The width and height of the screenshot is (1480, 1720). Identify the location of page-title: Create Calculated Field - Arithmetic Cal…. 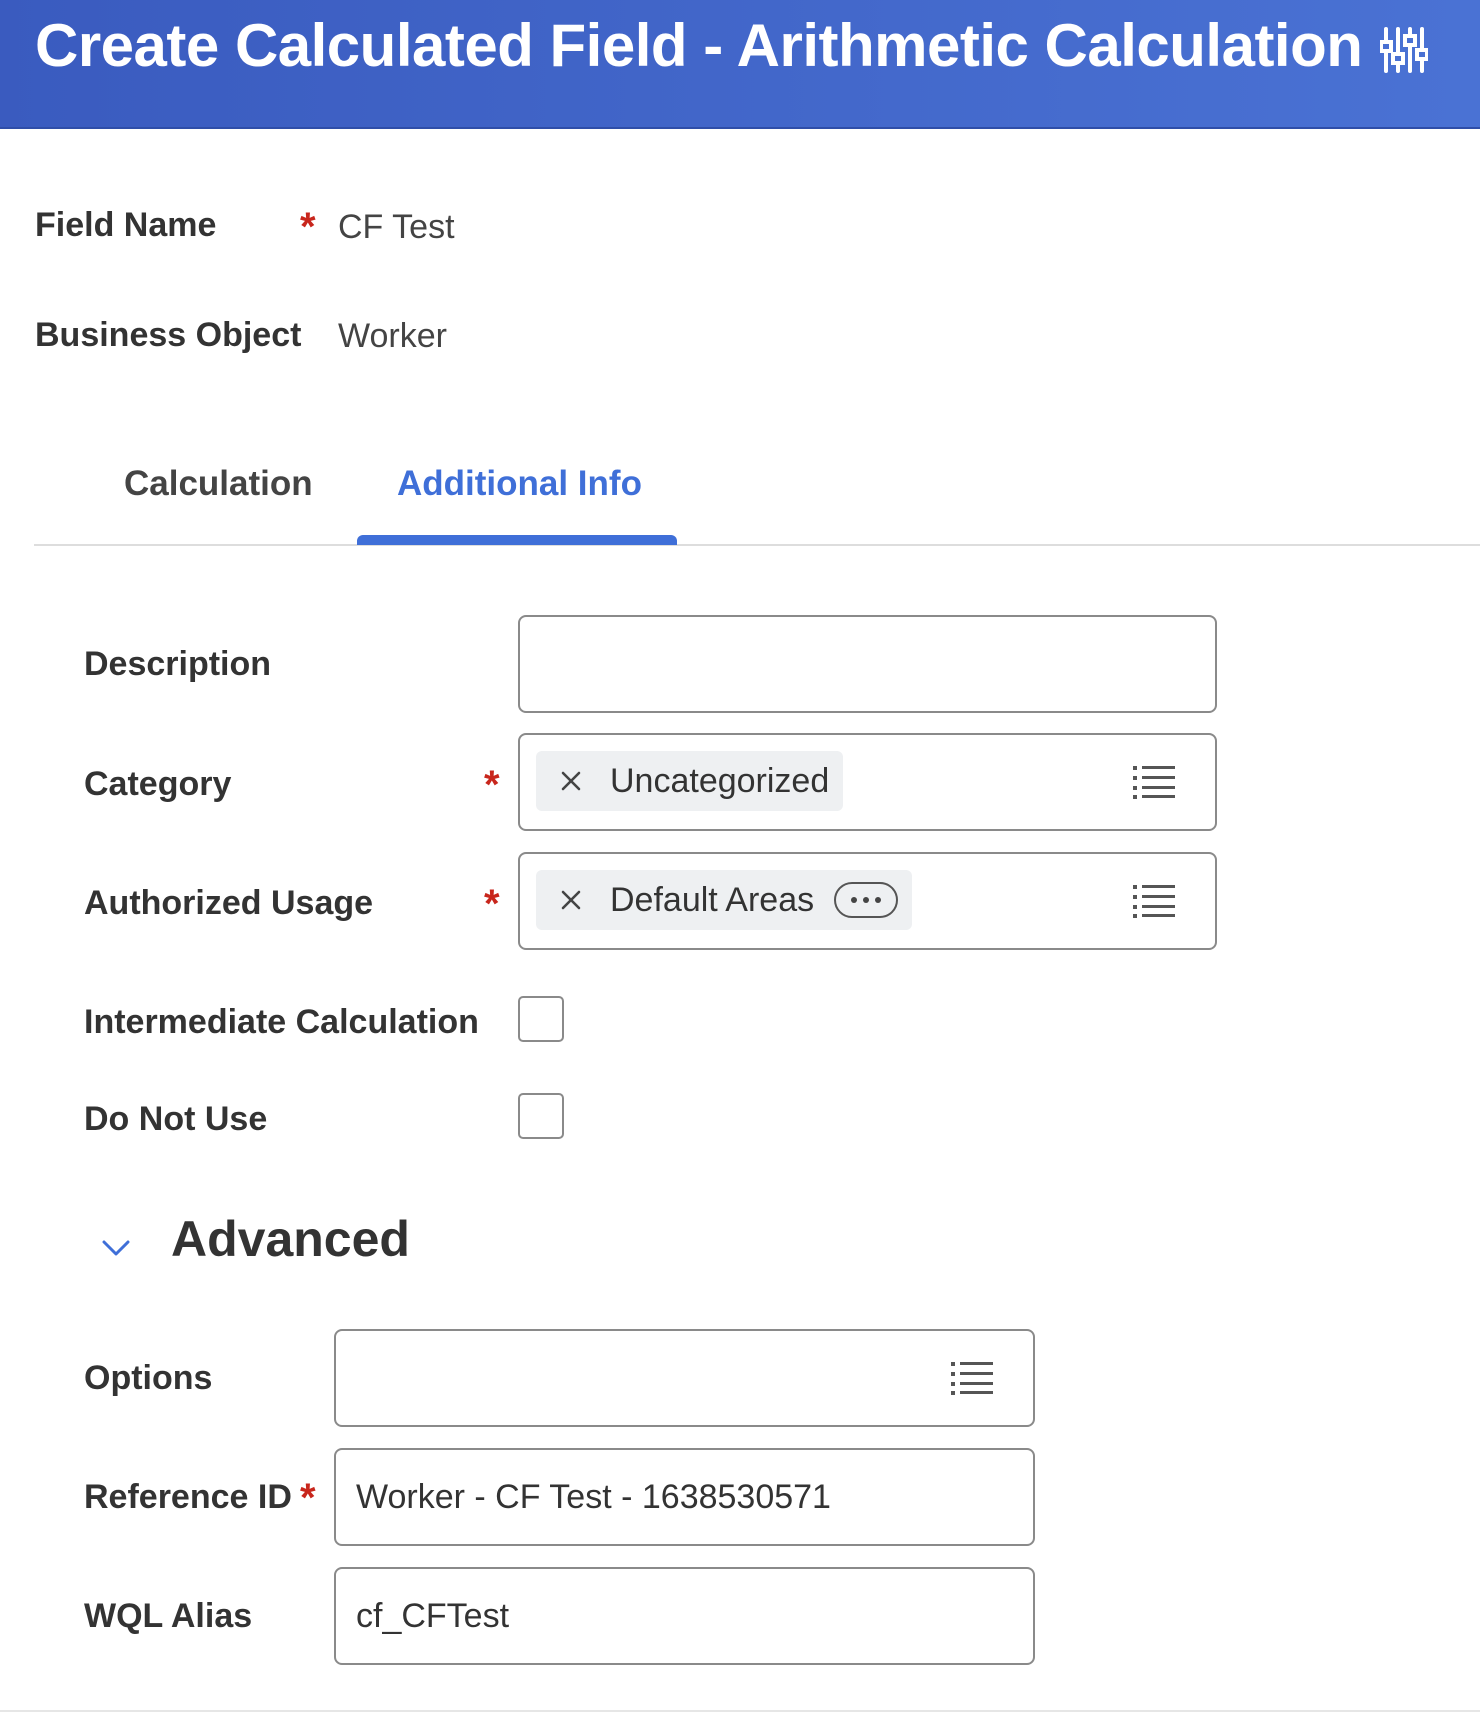
(699, 45).